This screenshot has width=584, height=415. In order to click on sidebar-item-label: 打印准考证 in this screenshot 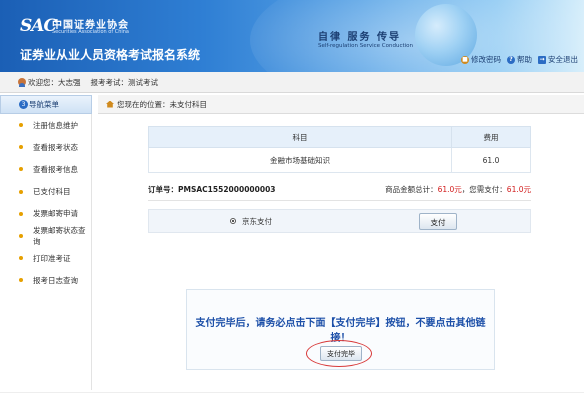, I will do `click(52, 258)`.